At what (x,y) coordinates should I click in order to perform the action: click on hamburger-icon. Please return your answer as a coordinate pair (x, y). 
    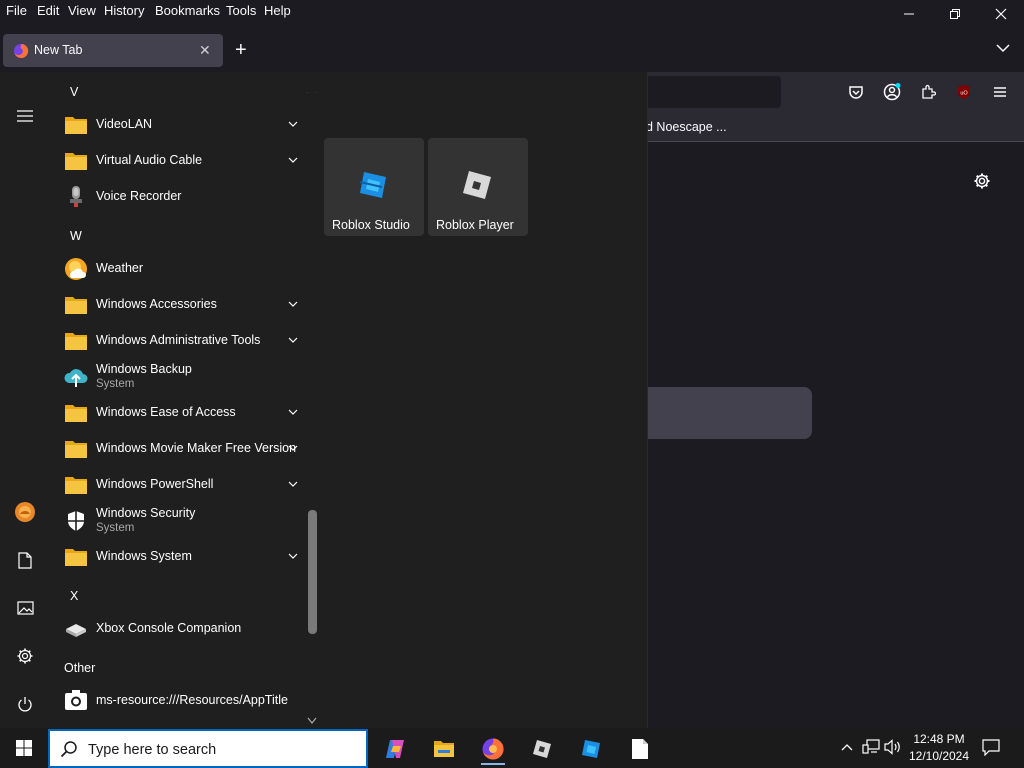
    Looking at the image, I should click on (25, 116).